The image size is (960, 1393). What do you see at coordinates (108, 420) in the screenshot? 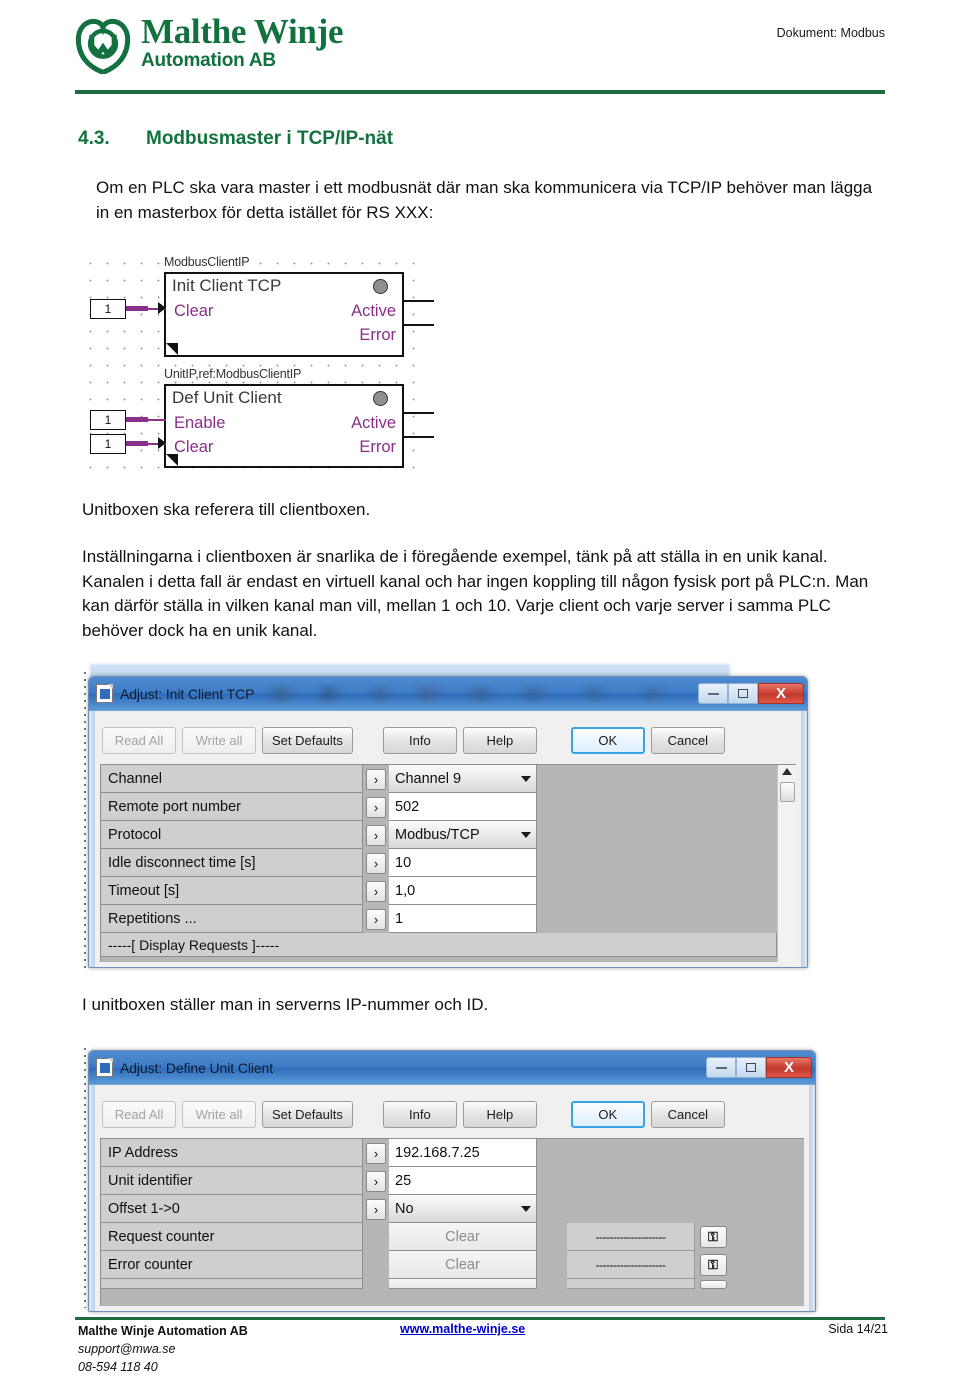
I see `fb2-const-enable: 1` at bounding box center [108, 420].